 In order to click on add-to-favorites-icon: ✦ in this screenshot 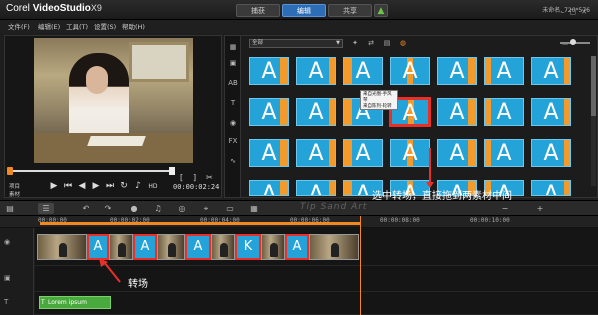, I will do `click(355, 43)`.